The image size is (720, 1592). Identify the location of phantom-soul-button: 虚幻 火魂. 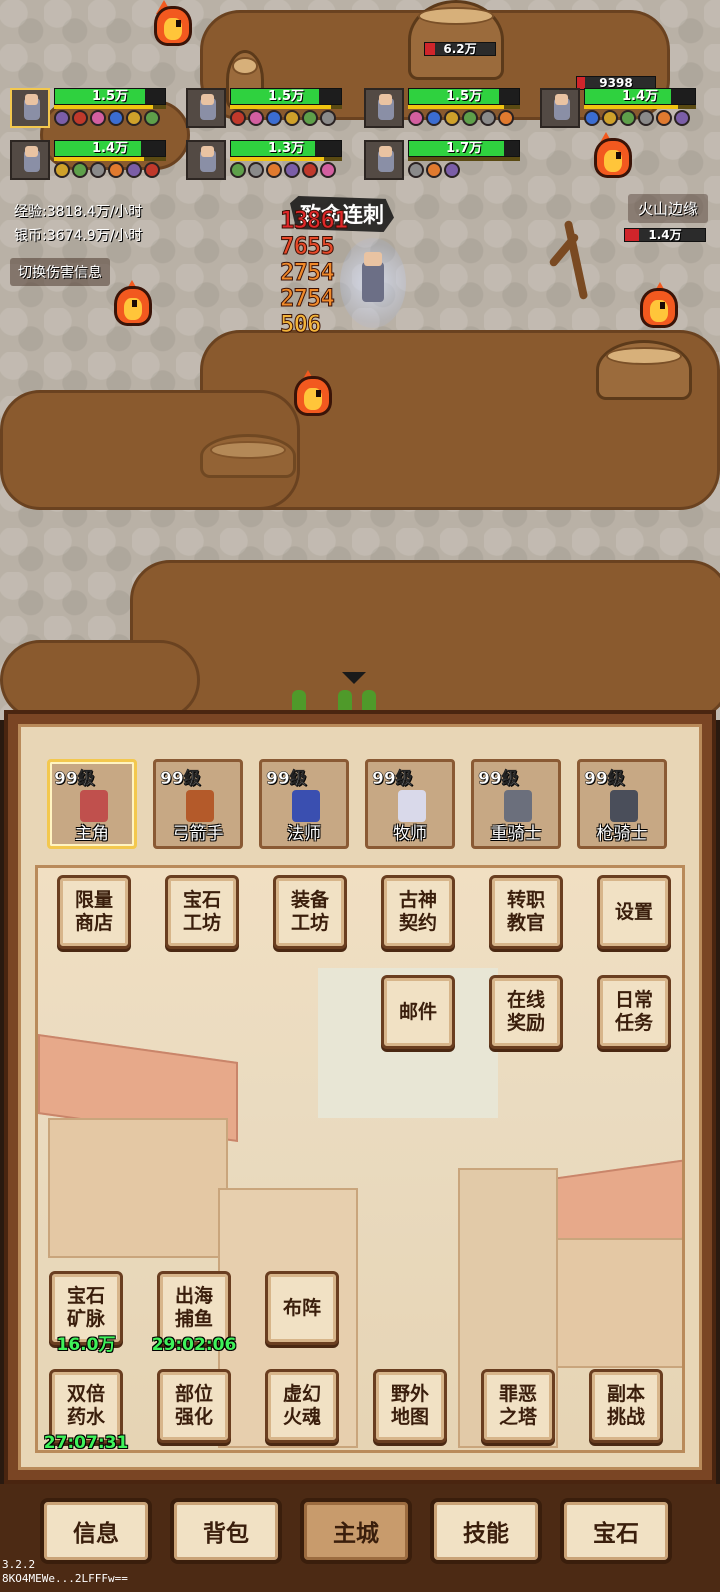
(302, 1406).